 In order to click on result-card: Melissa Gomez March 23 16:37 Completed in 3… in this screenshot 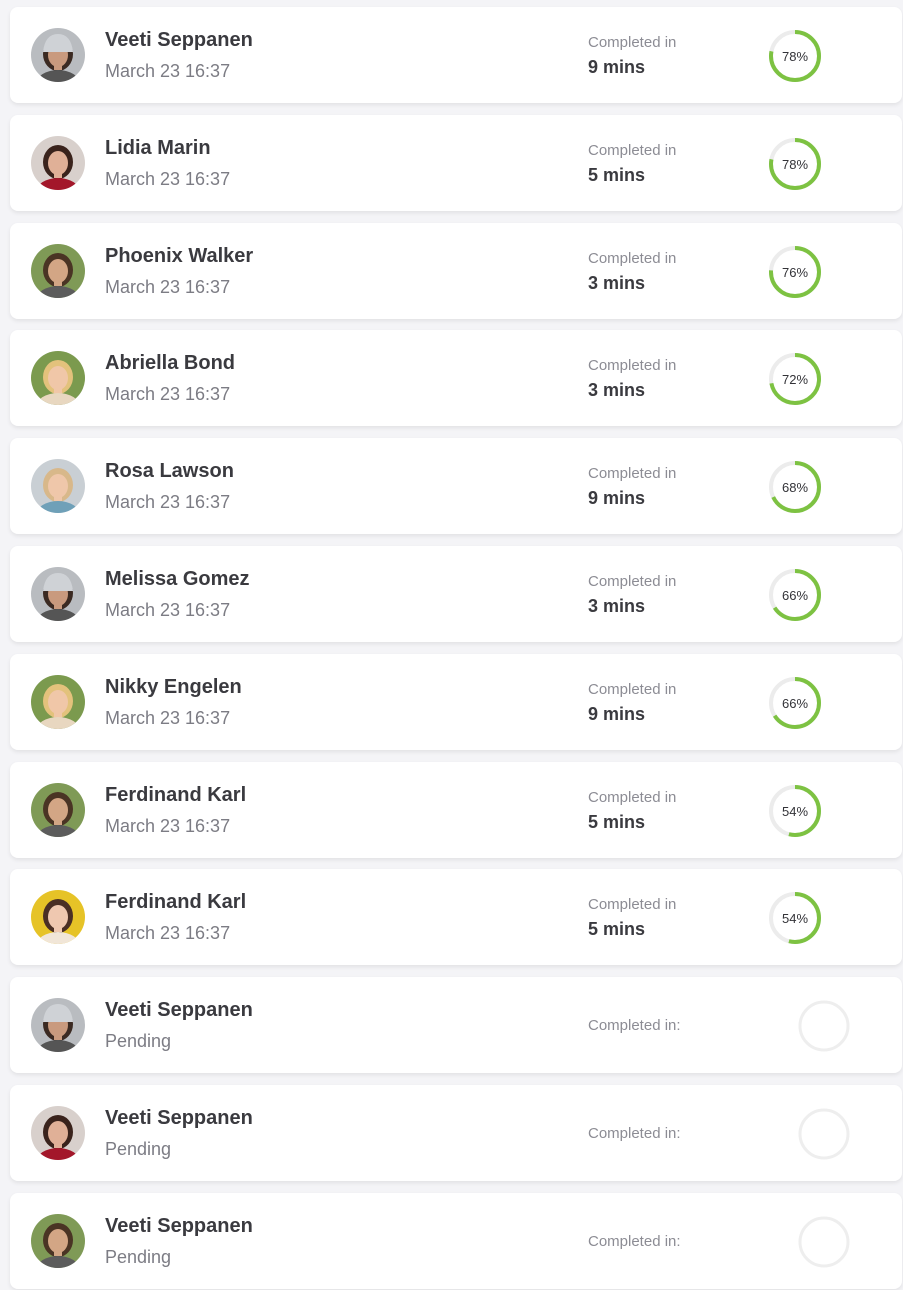, I will do `click(456, 594)`.